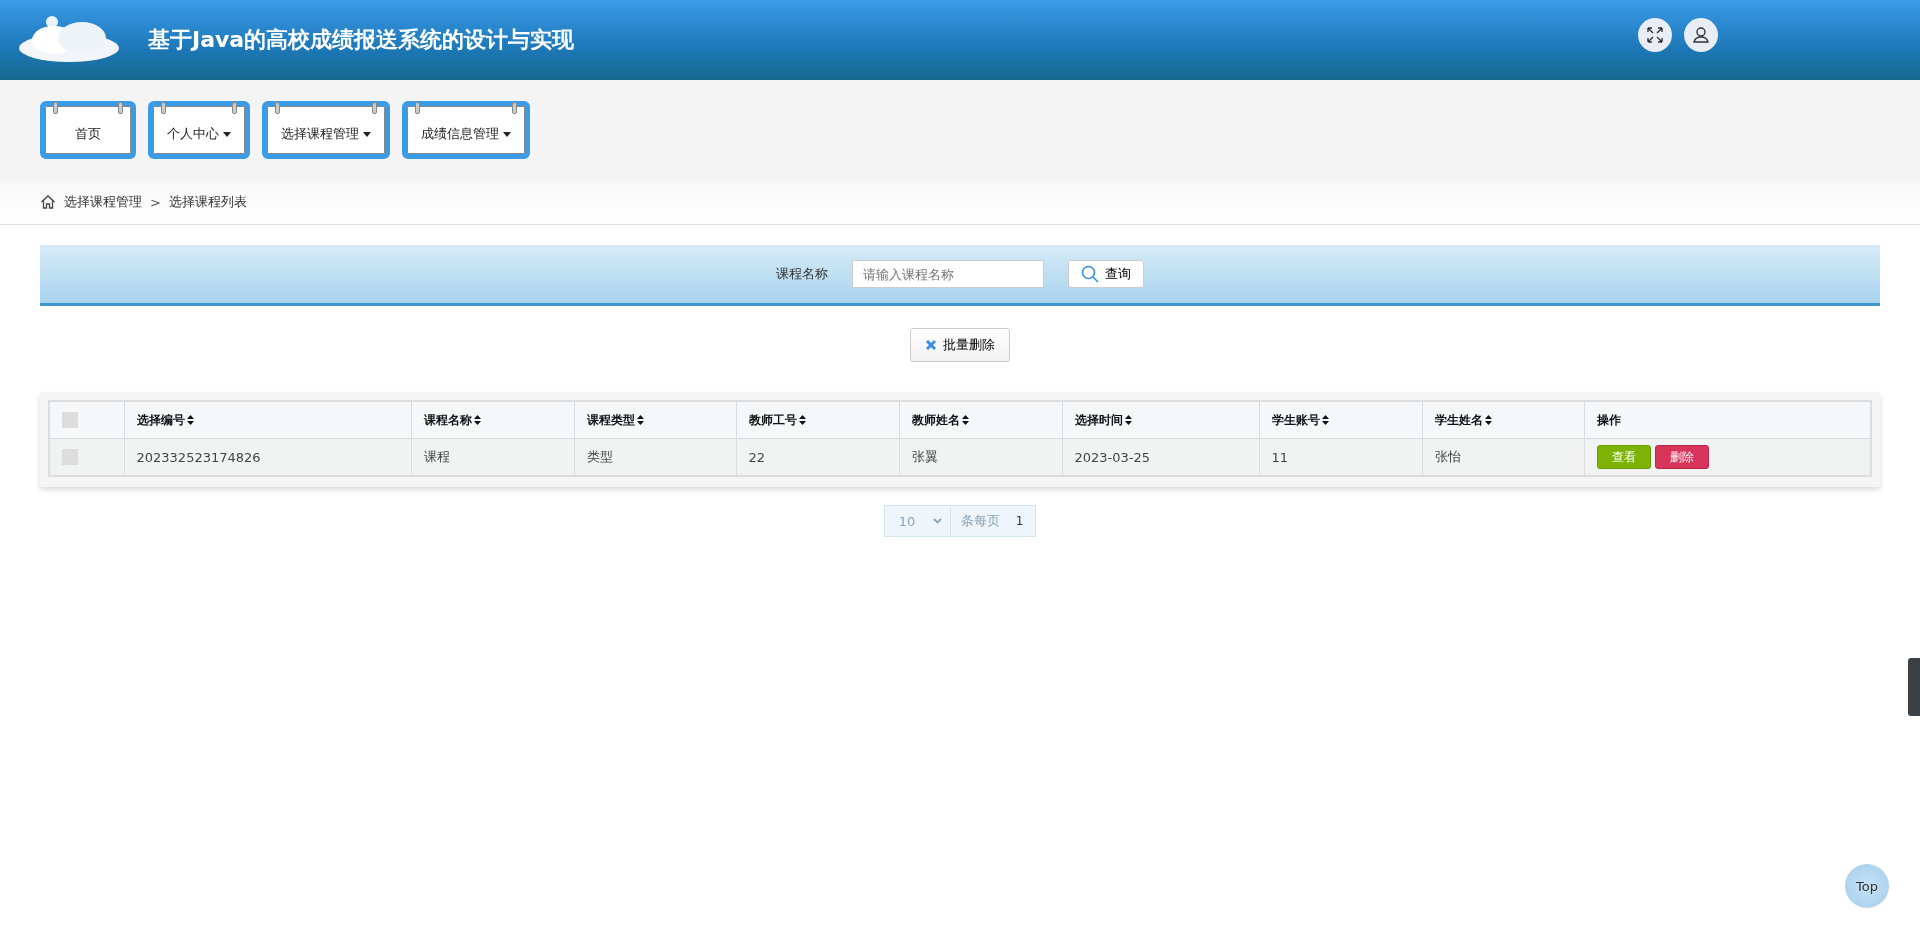 The width and height of the screenshot is (1920, 938). Describe the element at coordinates (931, 345) in the screenshot. I see `cross-icon` at that location.